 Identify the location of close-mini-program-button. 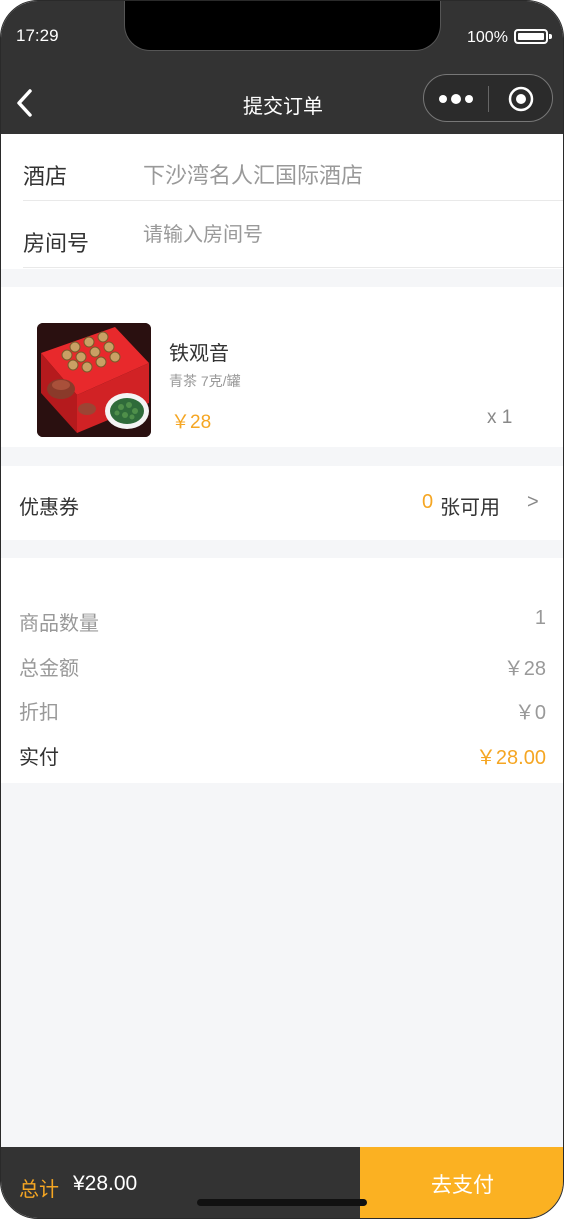
(521, 99).